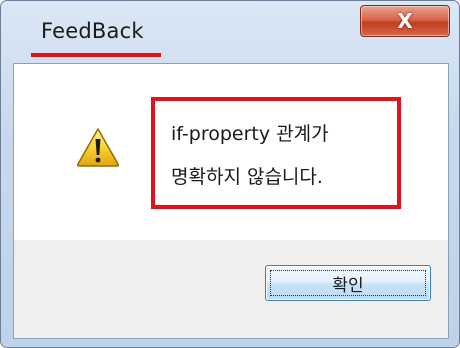 This screenshot has height=348, width=460. I want to click on ok-button: 확인, so click(348, 283).